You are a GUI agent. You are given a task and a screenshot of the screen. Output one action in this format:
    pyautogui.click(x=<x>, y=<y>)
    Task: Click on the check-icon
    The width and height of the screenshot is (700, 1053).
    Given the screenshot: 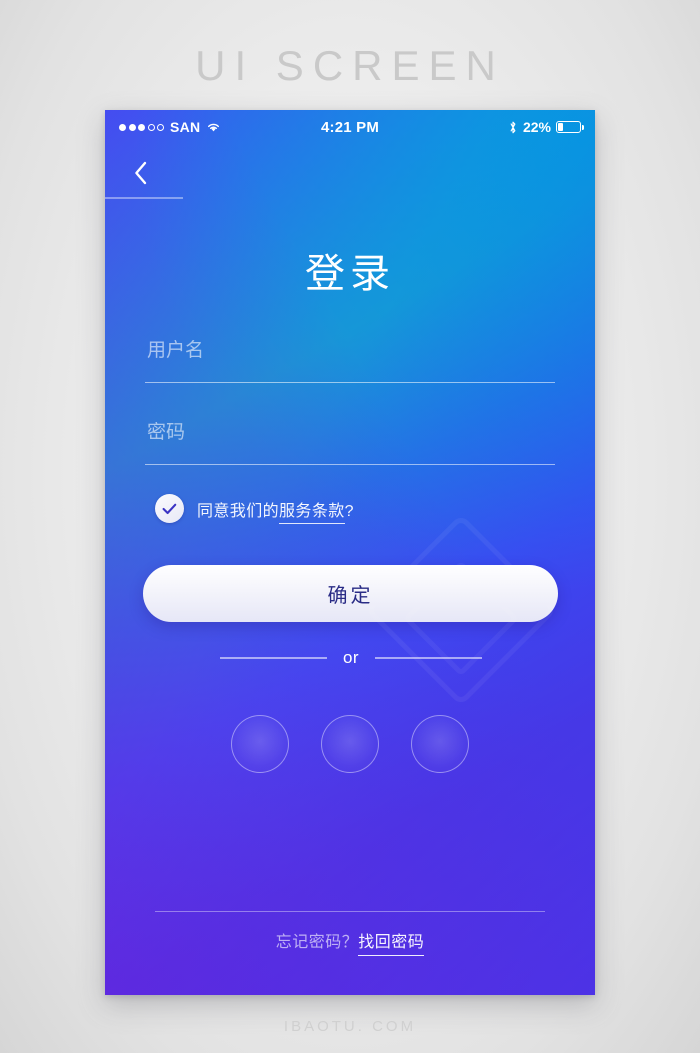 What is the action you would take?
    pyautogui.click(x=169, y=509)
    